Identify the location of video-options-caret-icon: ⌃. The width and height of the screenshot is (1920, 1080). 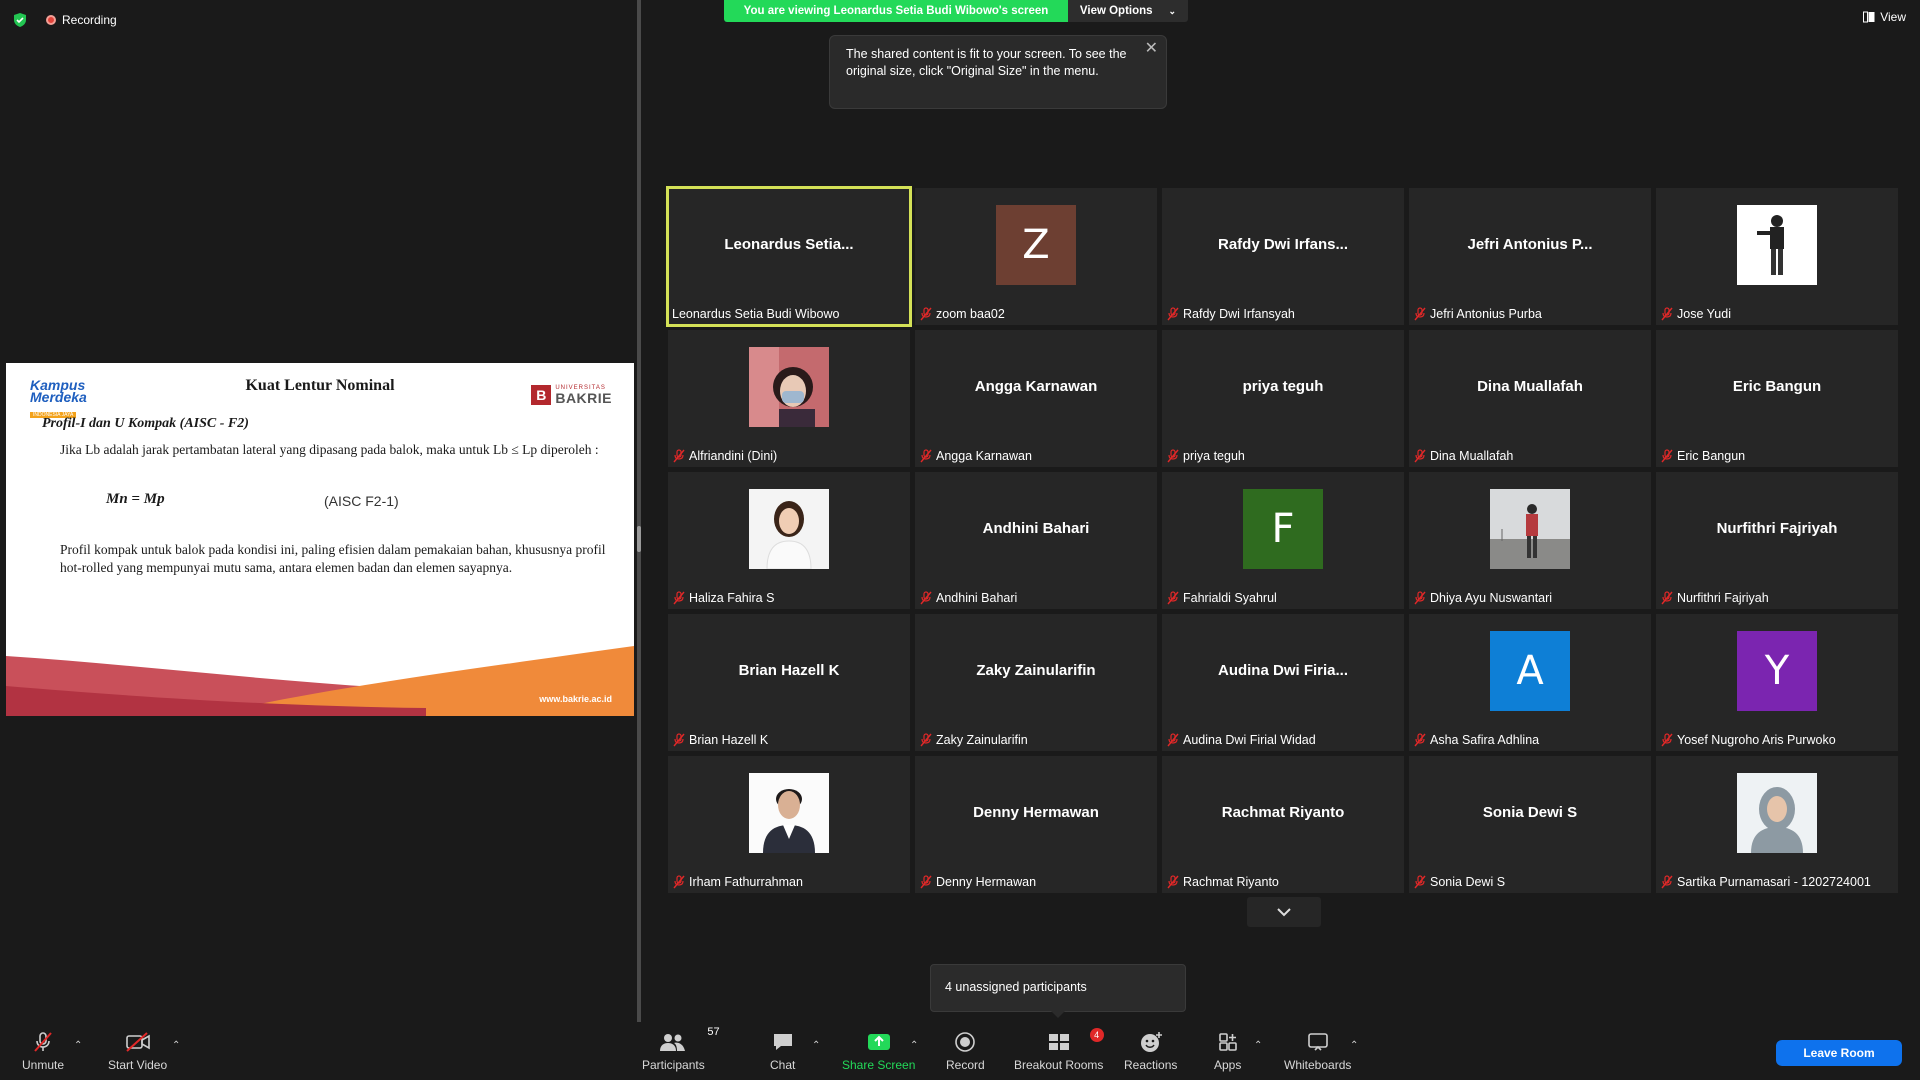
(176, 1045).